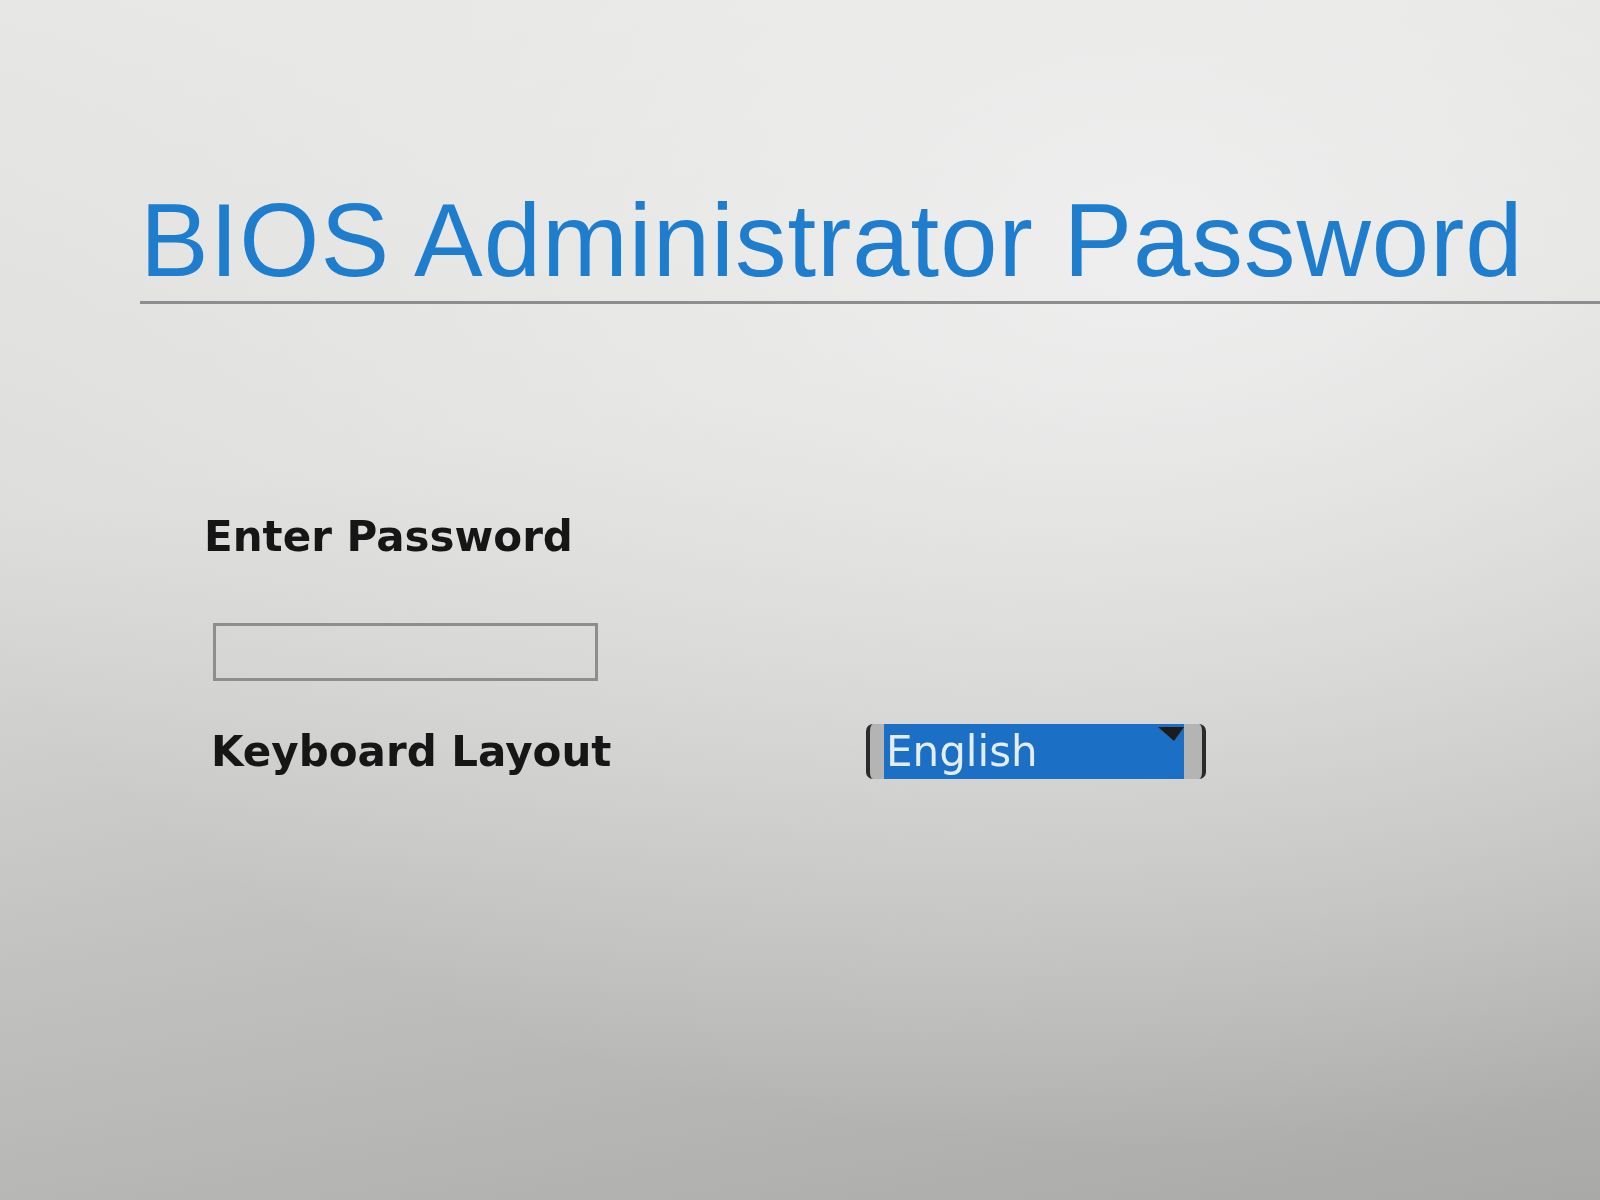 The height and width of the screenshot is (1200, 1600). I want to click on field-label: Keyboard Layout, so click(411, 752).